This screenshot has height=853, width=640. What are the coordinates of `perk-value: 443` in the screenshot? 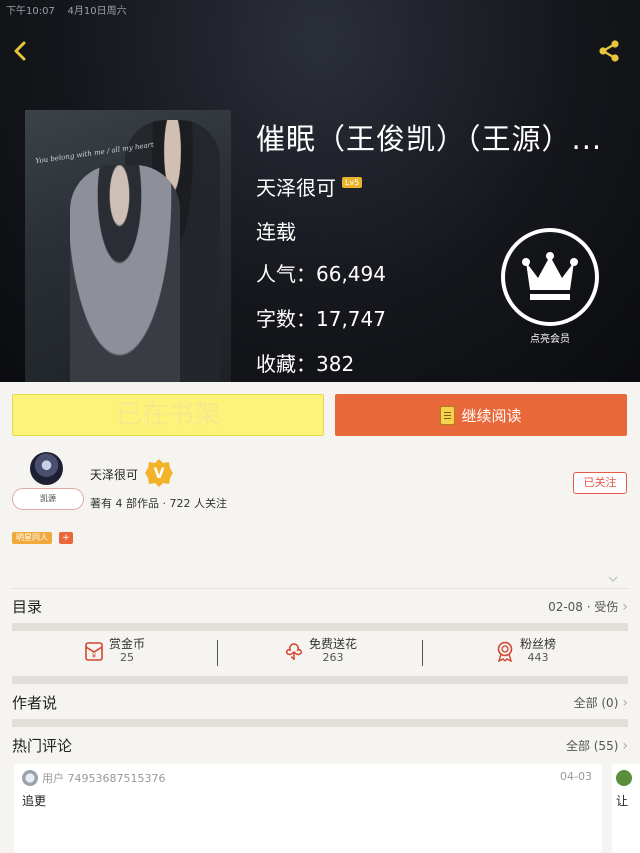 It's located at (538, 657).